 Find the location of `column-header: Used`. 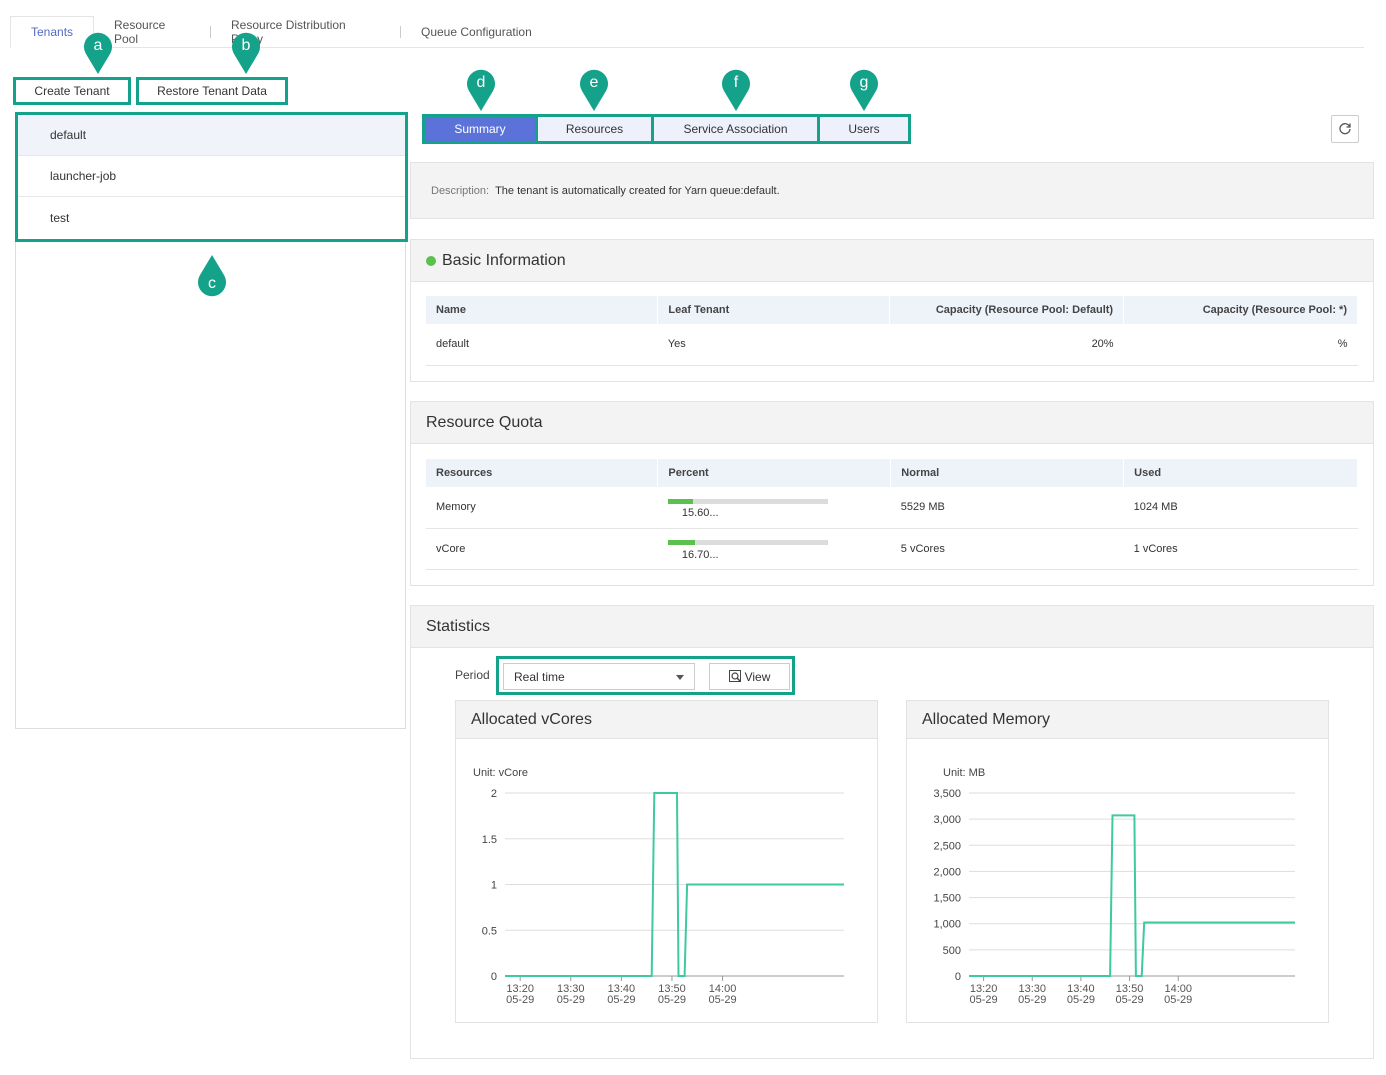

column-header: Used is located at coordinates (1240, 473).